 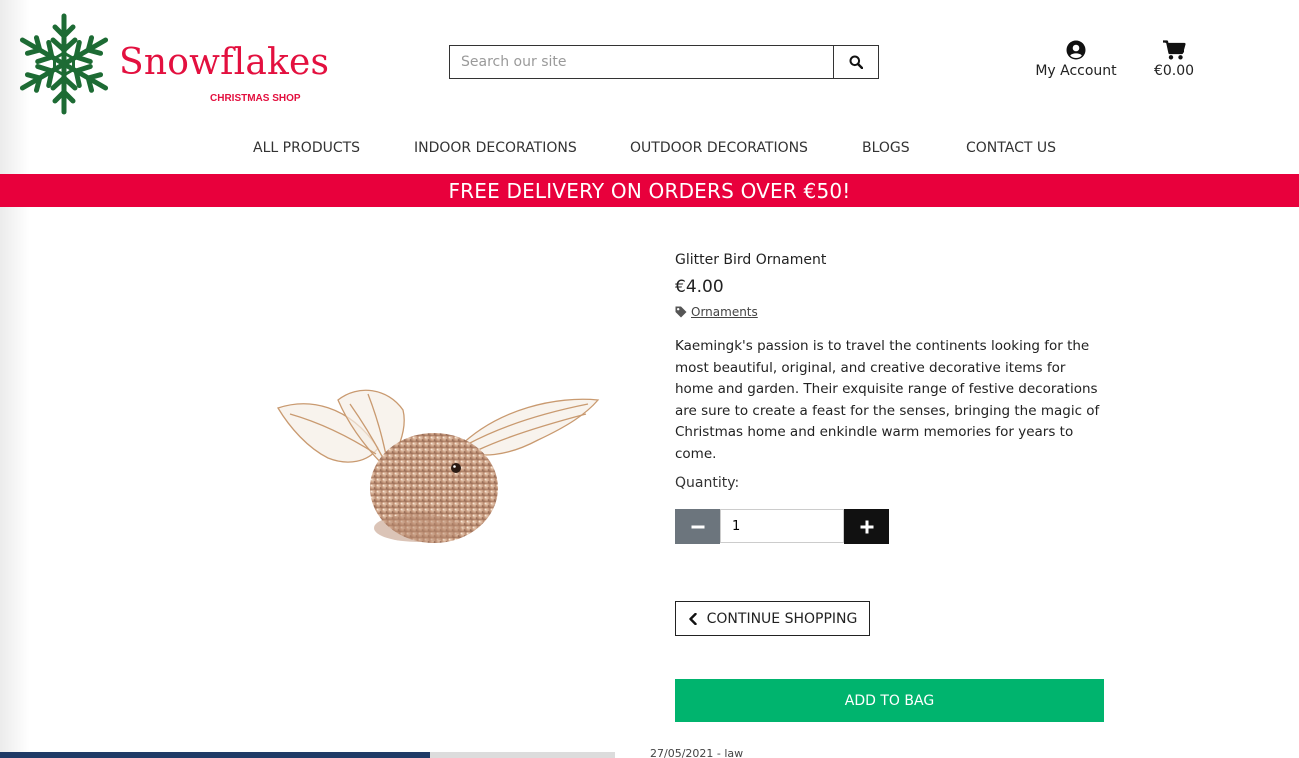 I want to click on background-window-grey-bar, so click(x=522, y=755).